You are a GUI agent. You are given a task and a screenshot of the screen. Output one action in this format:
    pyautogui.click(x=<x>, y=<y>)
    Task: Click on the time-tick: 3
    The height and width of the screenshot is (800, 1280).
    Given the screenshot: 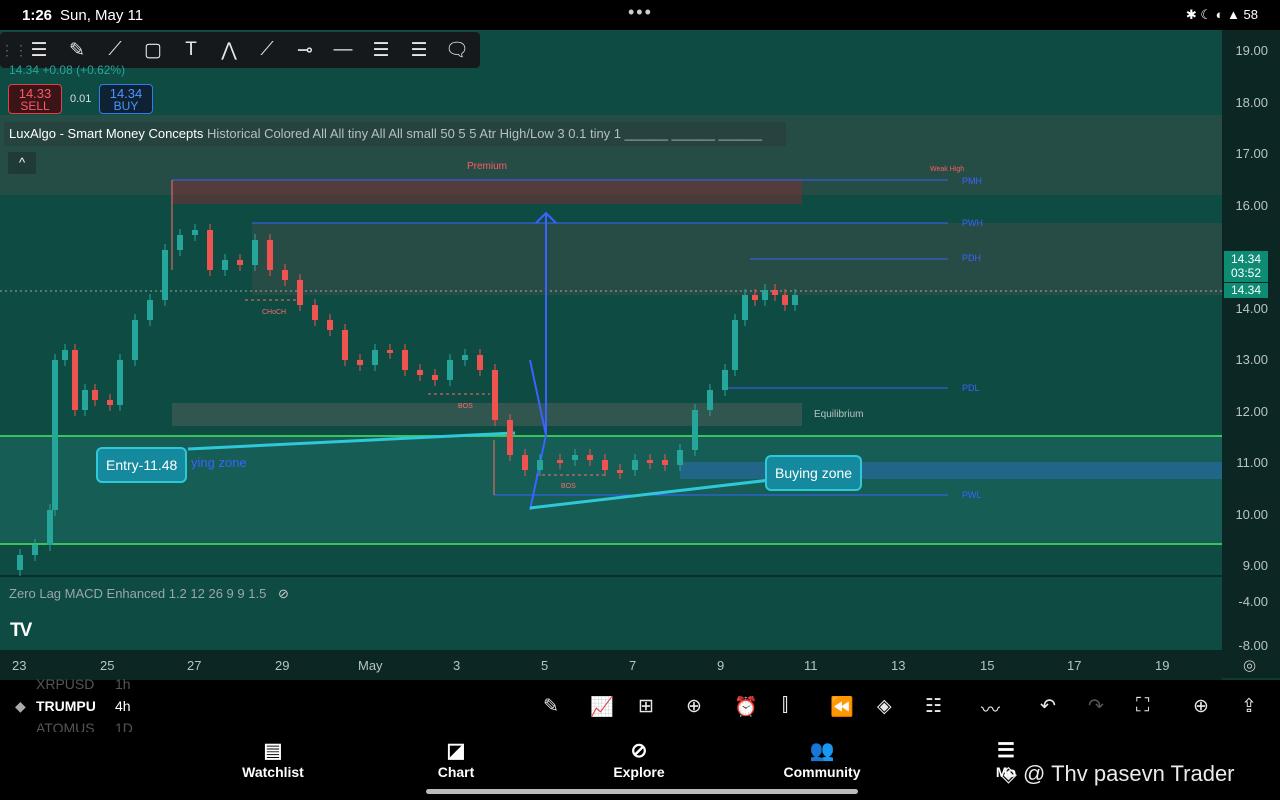 What is the action you would take?
    pyautogui.click(x=457, y=665)
    